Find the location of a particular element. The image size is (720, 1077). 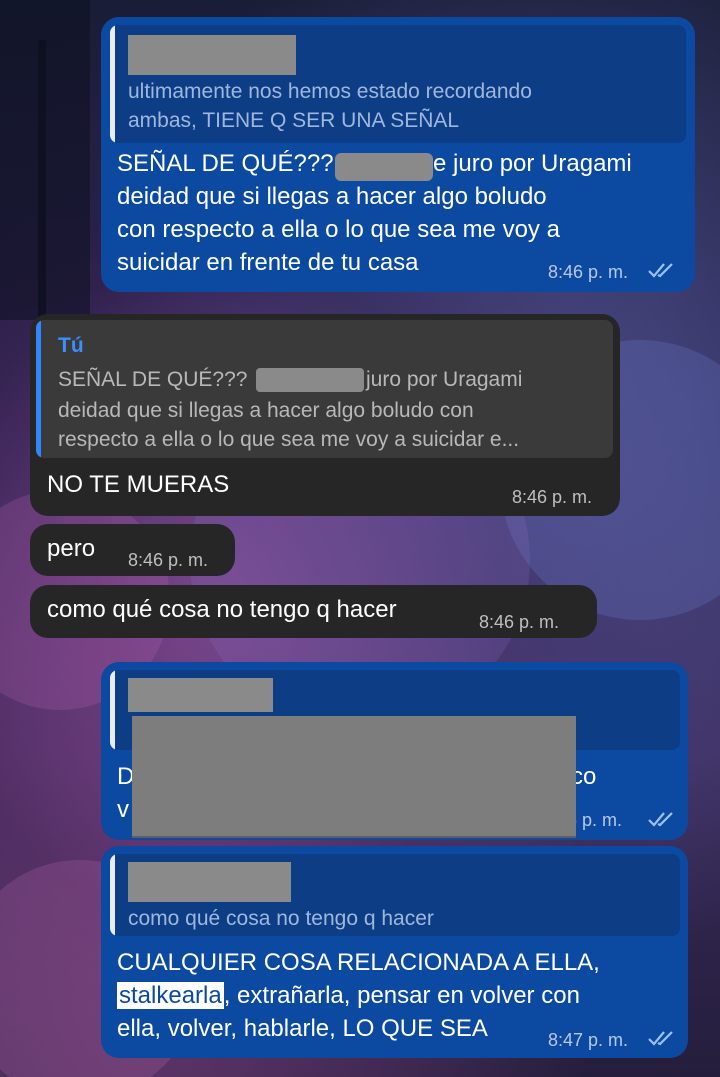

message-text-line: suicidar en frente de tu casa is located at coordinates (268, 262).